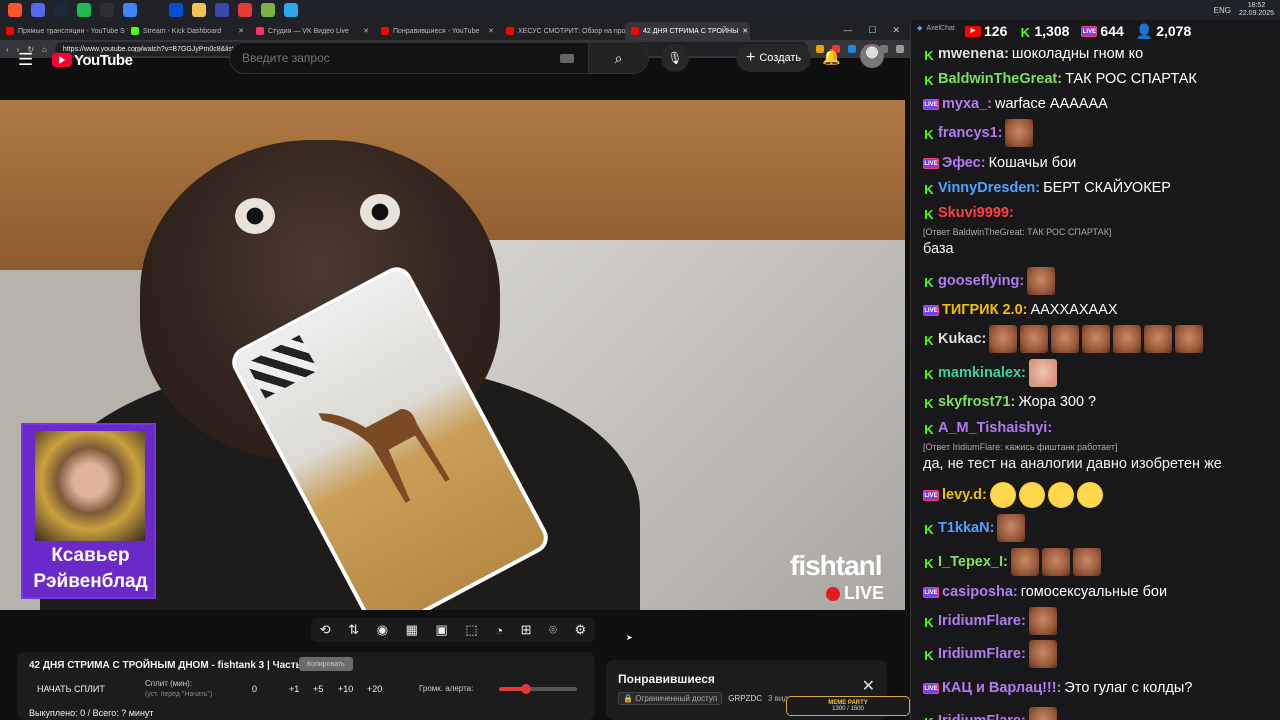 This screenshot has height=720, width=1280. I want to click on chat-message: LIVE casiposha: гомосексуальные бои, so click(1045, 592).